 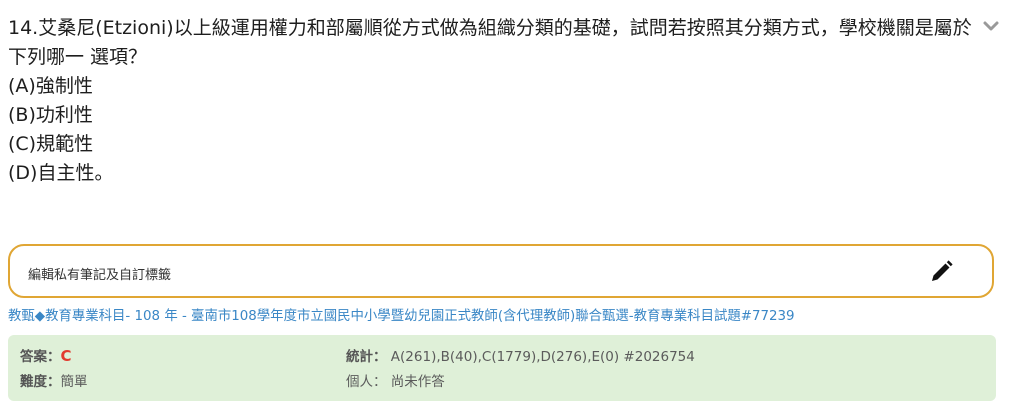 I want to click on personal-label: 個人：, so click(x=366, y=382).